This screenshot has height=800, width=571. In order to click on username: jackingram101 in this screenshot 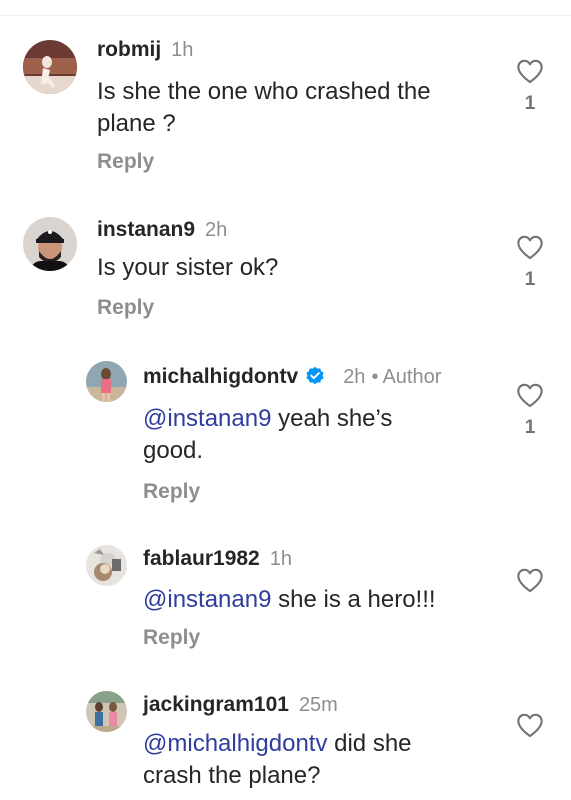, I will do `click(216, 705)`.